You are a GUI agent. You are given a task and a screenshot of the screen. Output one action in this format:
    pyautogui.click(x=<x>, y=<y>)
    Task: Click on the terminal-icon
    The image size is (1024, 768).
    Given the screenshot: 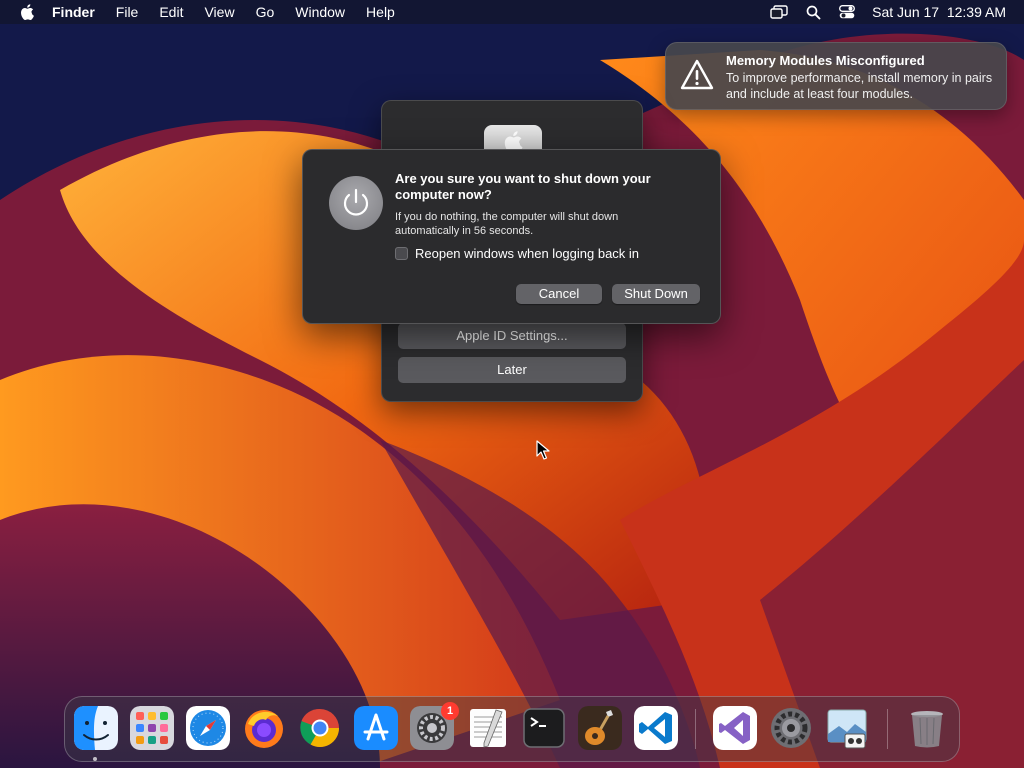 What is the action you would take?
    pyautogui.click(x=544, y=728)
    